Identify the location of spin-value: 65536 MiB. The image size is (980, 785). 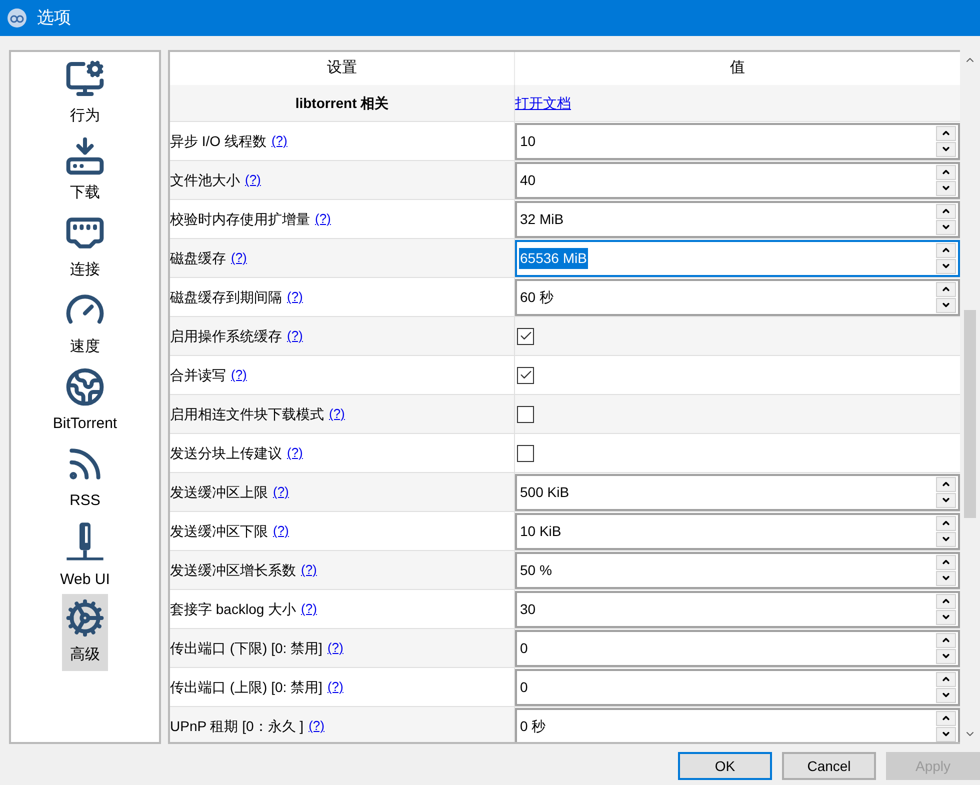
(553, 258).